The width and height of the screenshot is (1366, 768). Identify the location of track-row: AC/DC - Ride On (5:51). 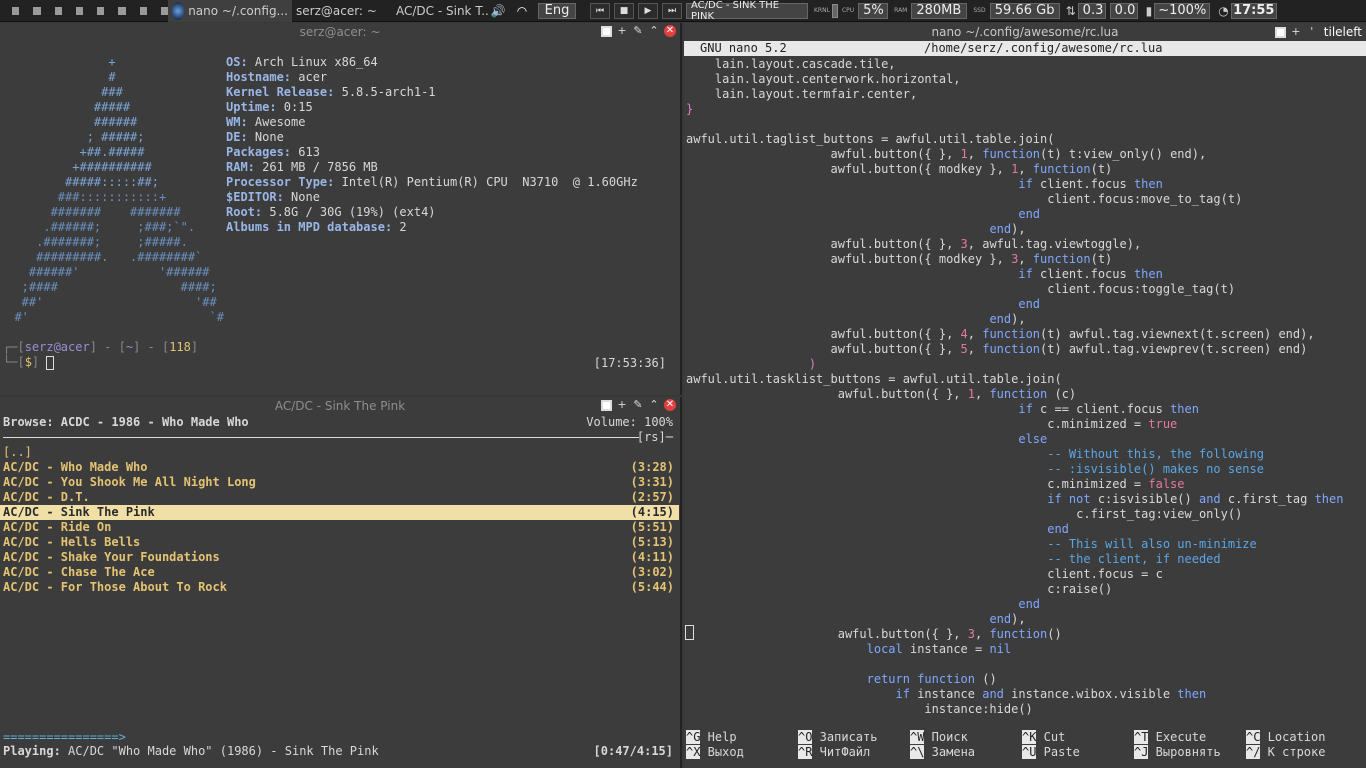
(339, 527).